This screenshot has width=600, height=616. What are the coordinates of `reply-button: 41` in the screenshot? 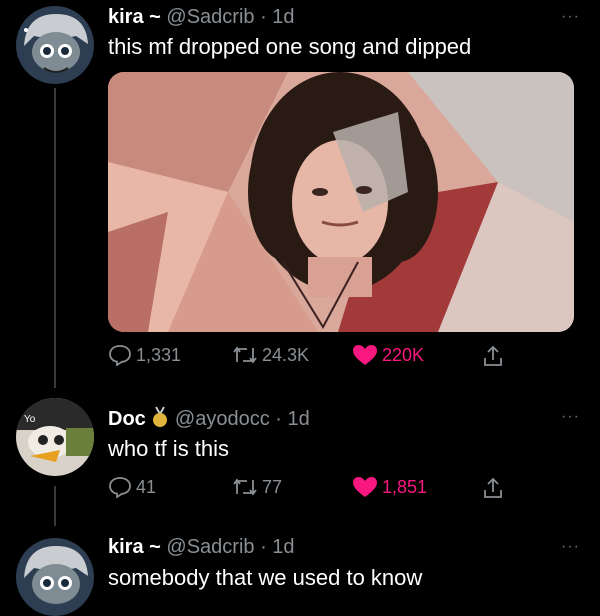 It's located at (132, 487).